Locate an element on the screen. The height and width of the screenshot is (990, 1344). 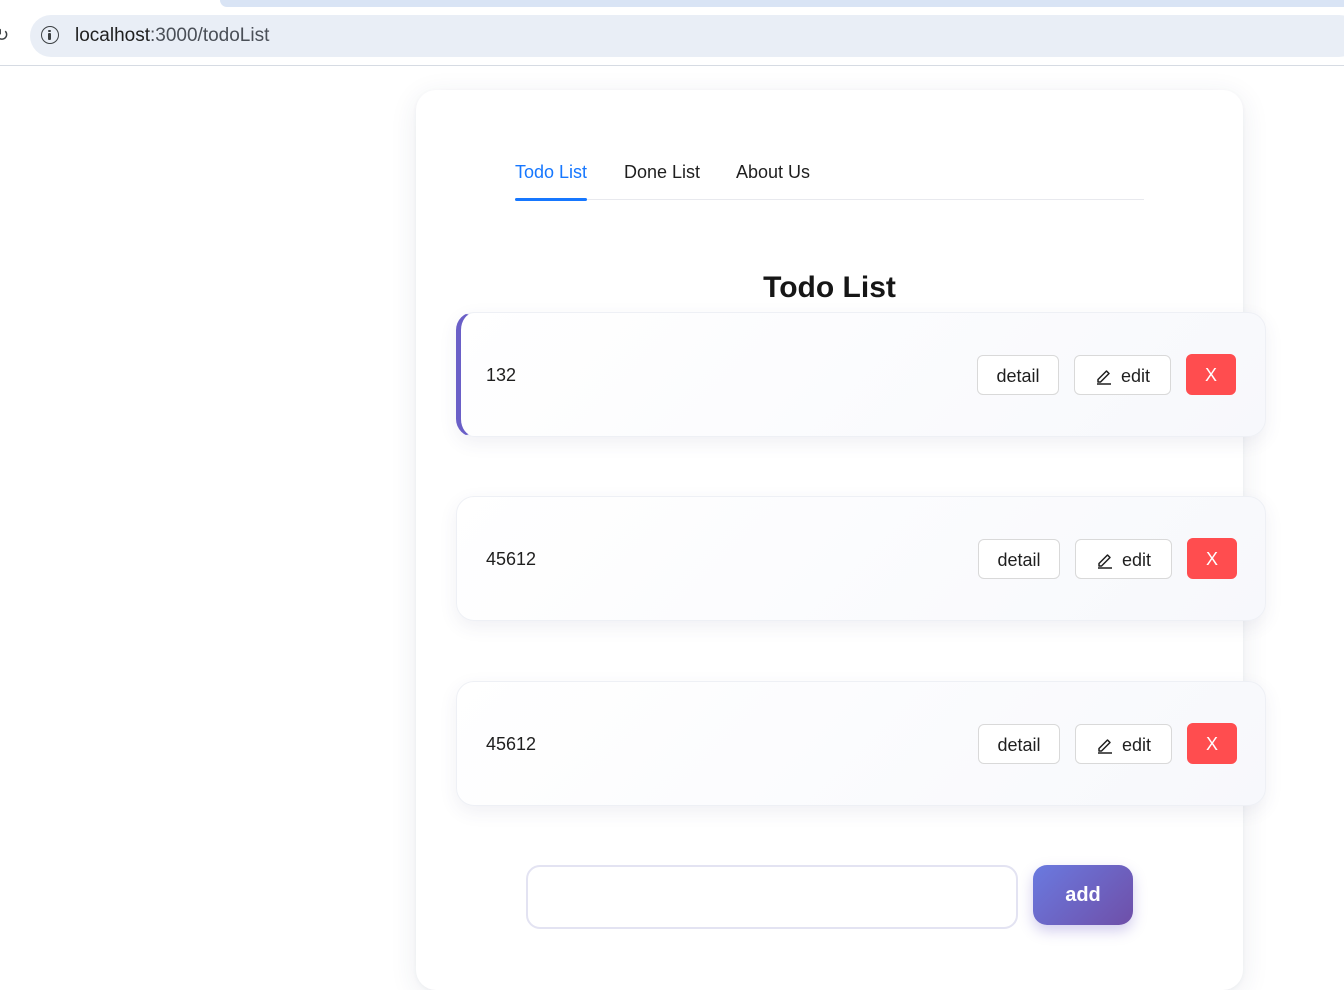
new-todo-input is located at coordinates (772, 897).